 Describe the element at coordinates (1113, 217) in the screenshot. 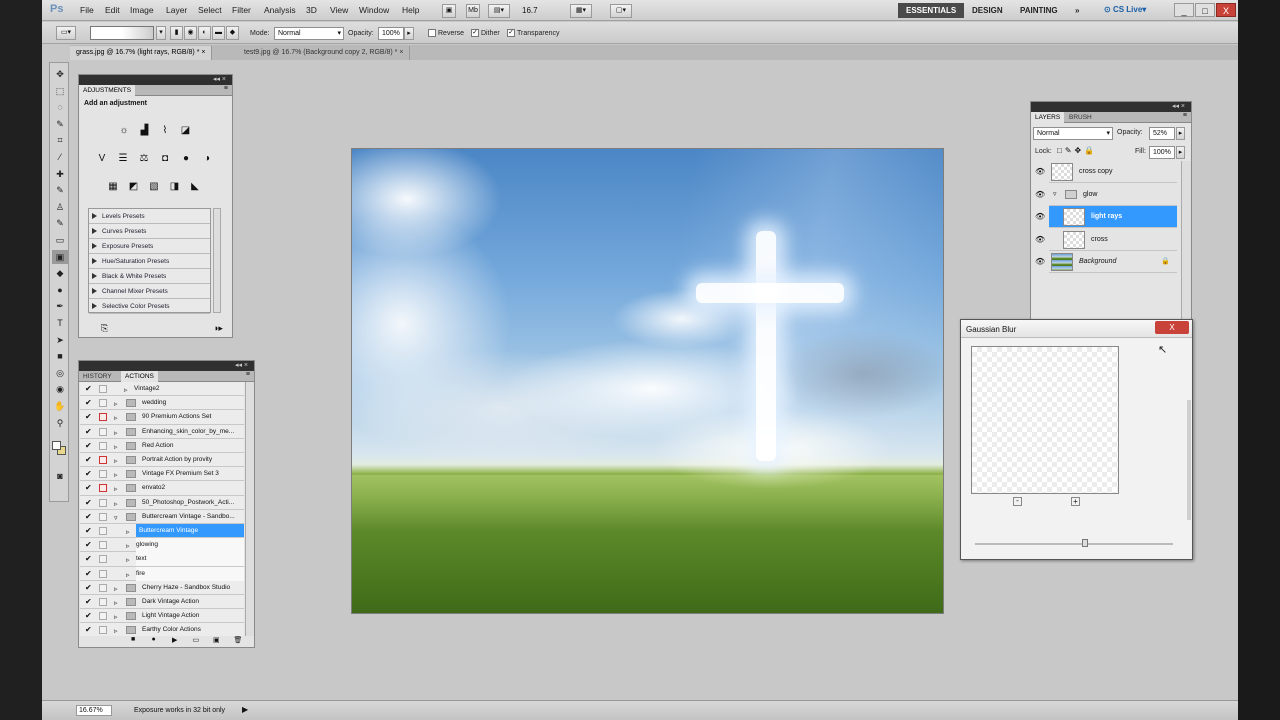

I see `layer-row: light rays` at that location.